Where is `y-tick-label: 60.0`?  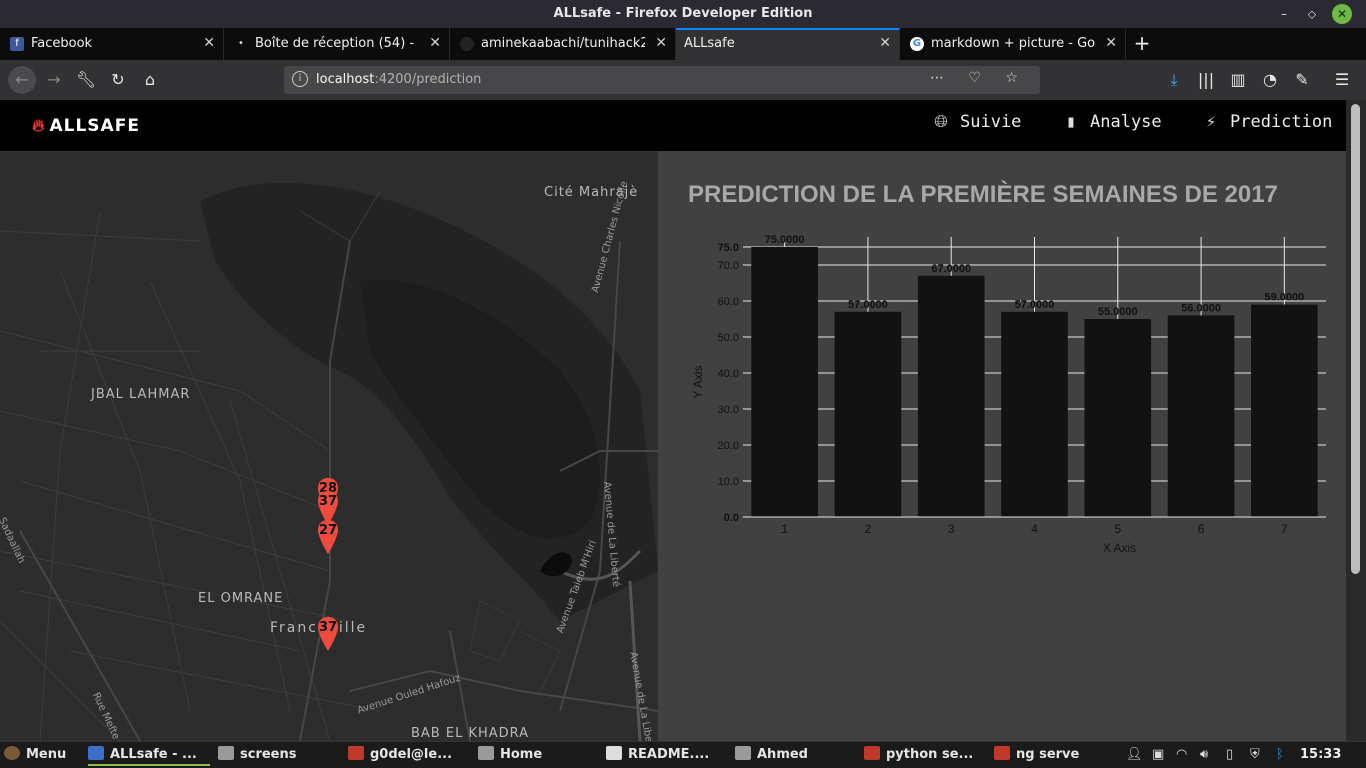 y-tick-label: 60.0 is located at coordinates (728, 302).